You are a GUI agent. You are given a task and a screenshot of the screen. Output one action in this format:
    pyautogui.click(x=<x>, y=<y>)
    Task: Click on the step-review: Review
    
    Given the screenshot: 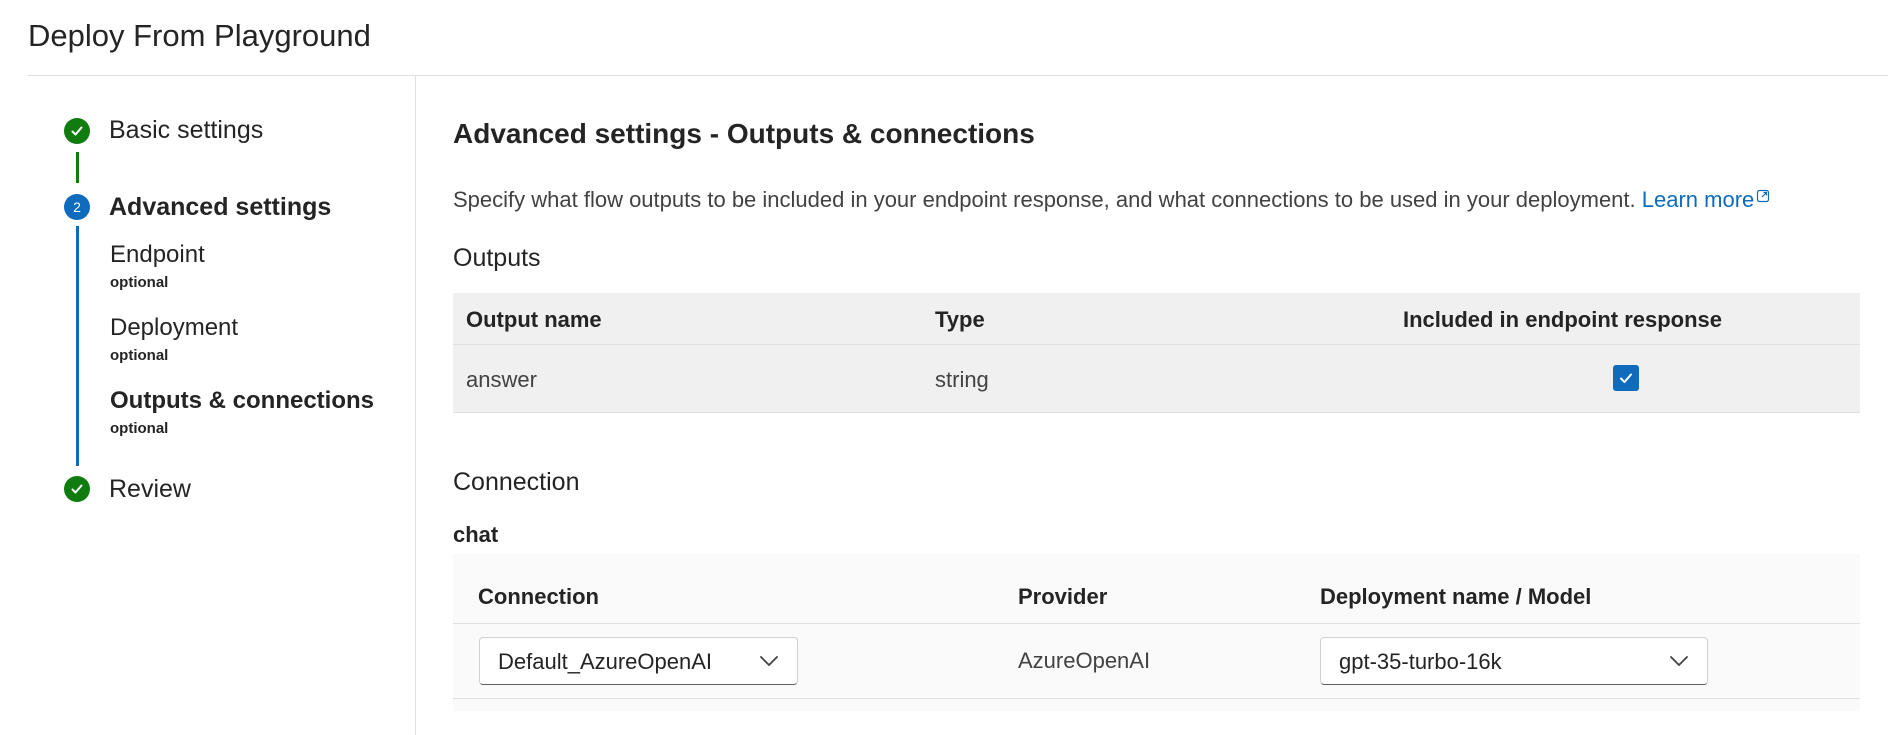 What is the action you would take?
    pyautogui.click(x=150, y=489)
    